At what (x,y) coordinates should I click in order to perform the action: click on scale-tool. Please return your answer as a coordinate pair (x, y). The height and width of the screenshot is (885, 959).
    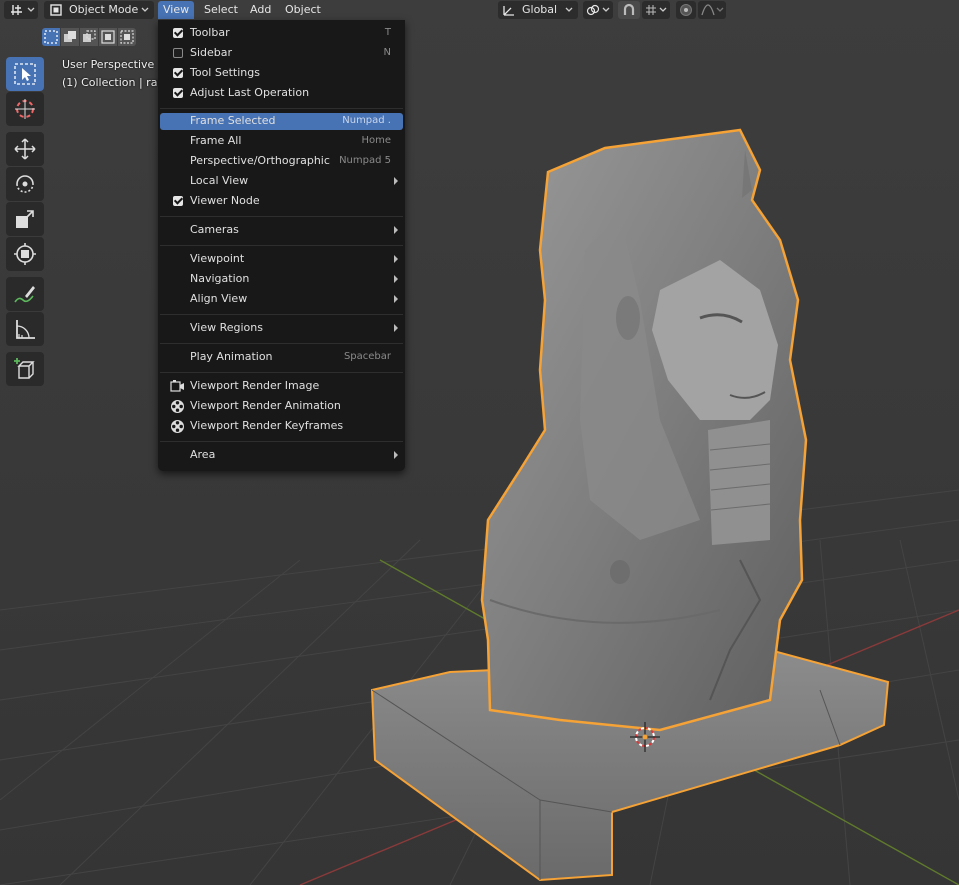
    Looking at the image, I should click on (25, 219).